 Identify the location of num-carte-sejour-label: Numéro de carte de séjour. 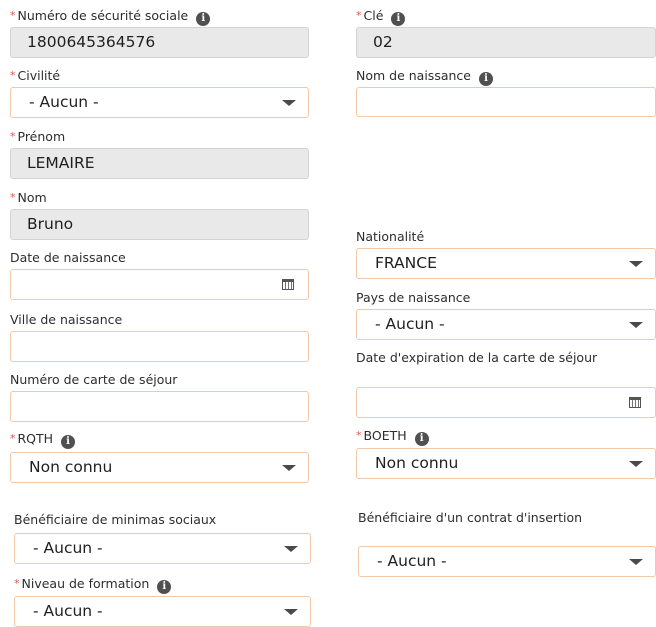
(94, 379).